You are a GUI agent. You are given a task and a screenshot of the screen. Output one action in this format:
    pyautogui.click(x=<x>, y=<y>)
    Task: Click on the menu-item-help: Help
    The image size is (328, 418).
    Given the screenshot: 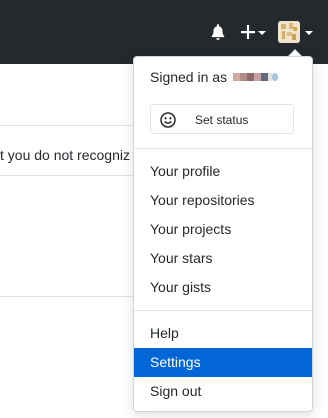 What is the action you would take?
    pyautogui.click(x=223, y=333)
    